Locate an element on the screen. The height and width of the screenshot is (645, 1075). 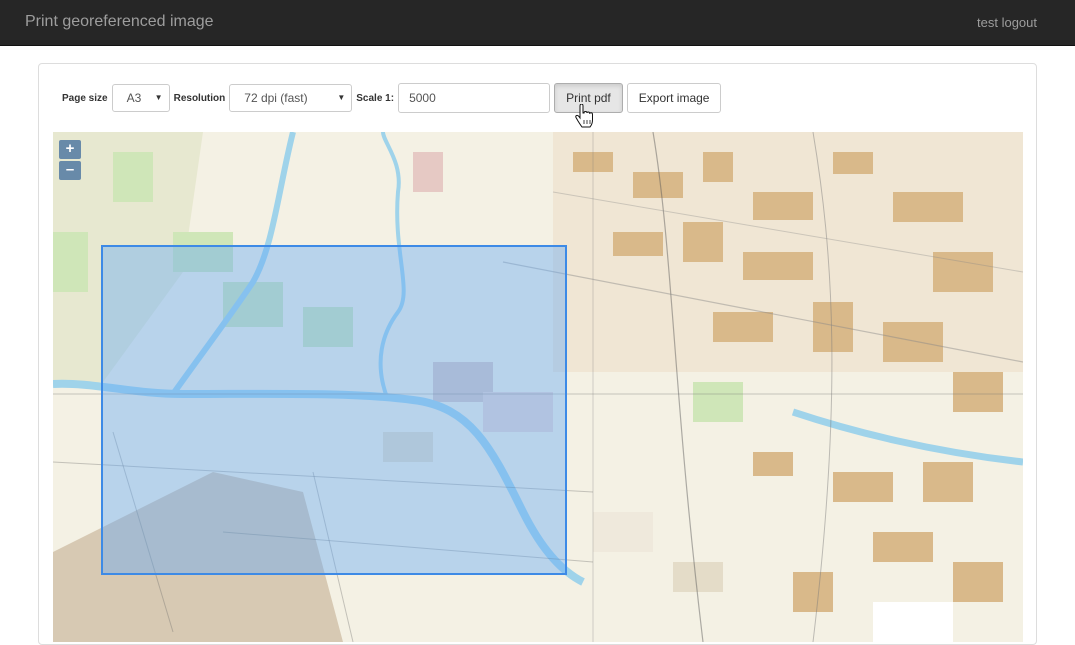
resolution-label: Resolution is located at coordinates (199, 98).